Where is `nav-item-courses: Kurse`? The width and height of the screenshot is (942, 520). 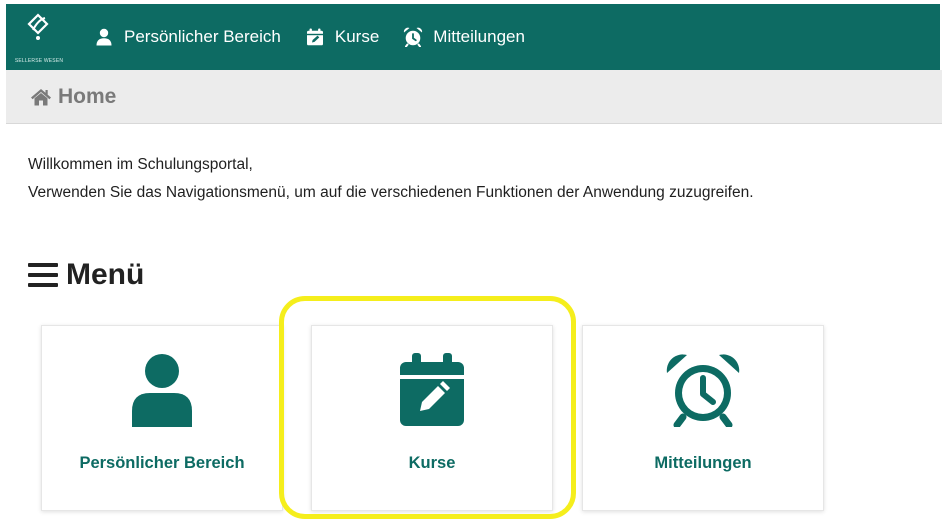 nav-item-courses: Kurse is located at coordinates (342, 37).